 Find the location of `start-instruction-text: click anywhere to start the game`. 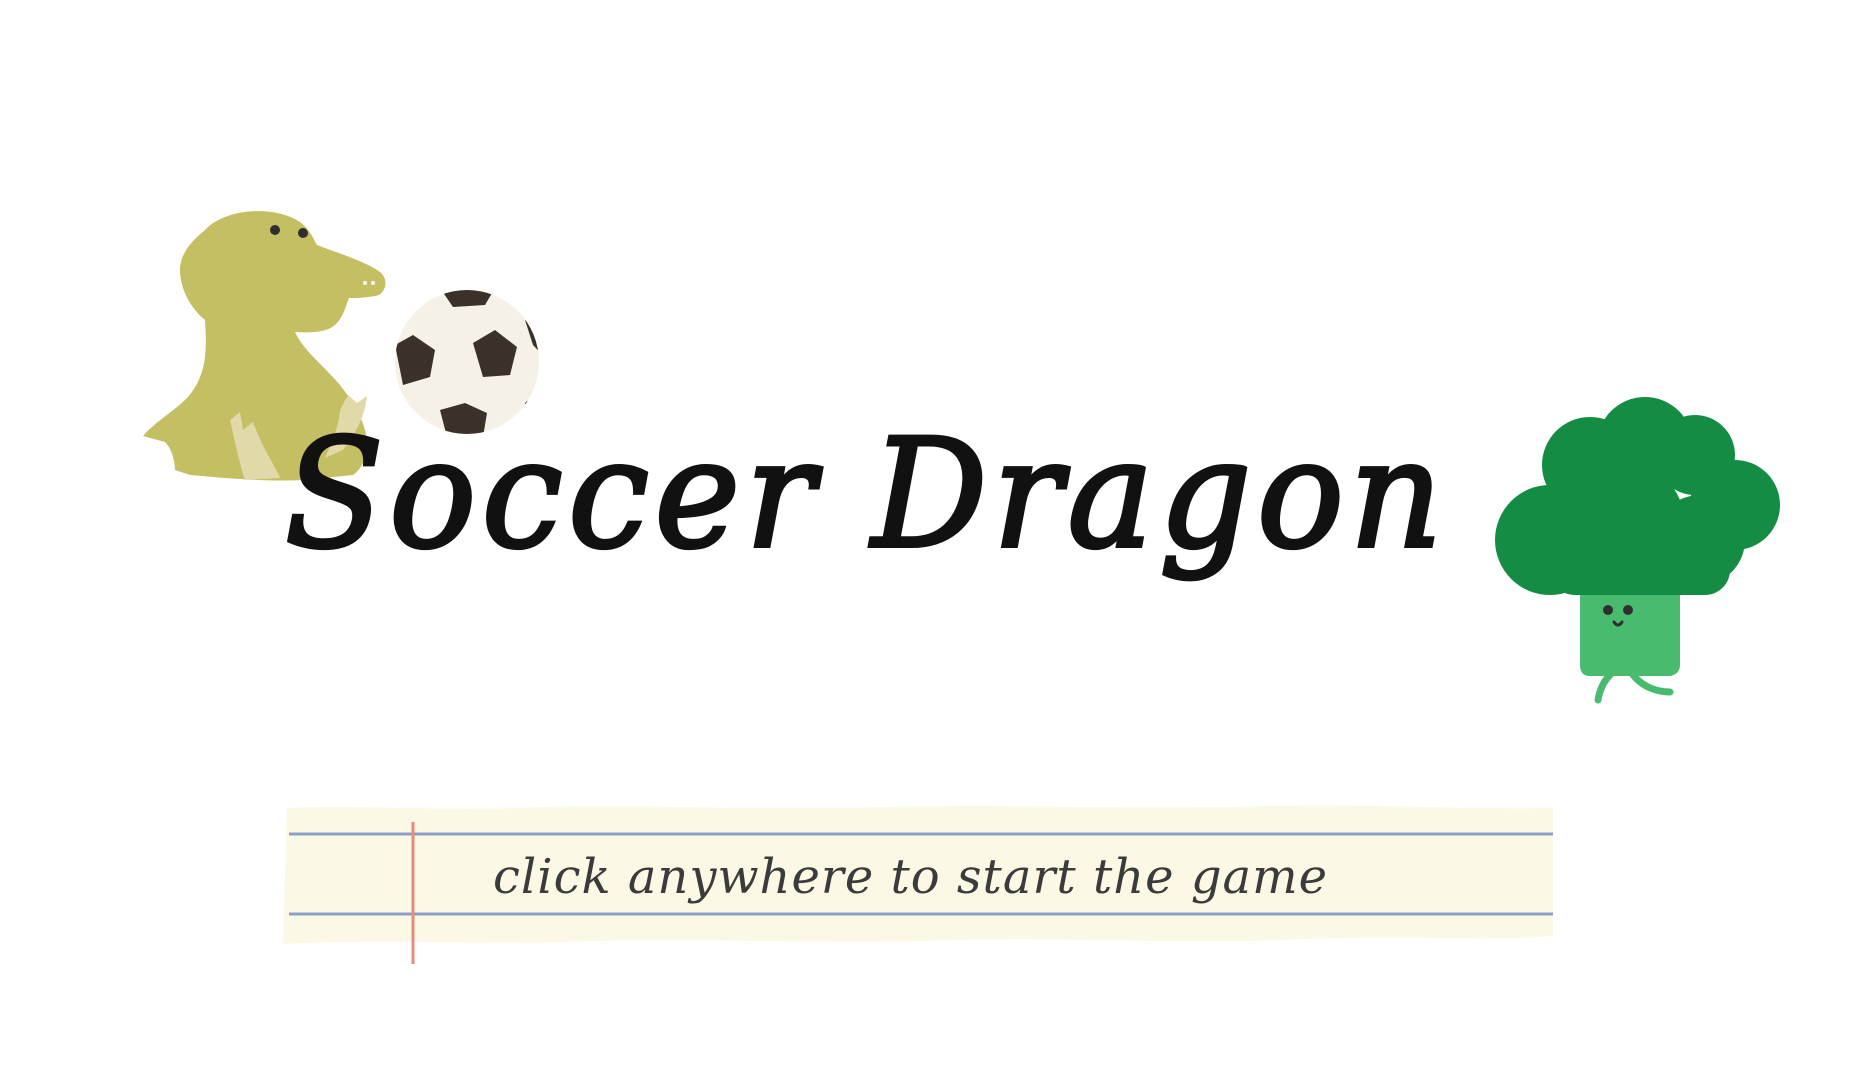

start-instruction-text: click anywhere to start the game is located at coordinates (911, 877).